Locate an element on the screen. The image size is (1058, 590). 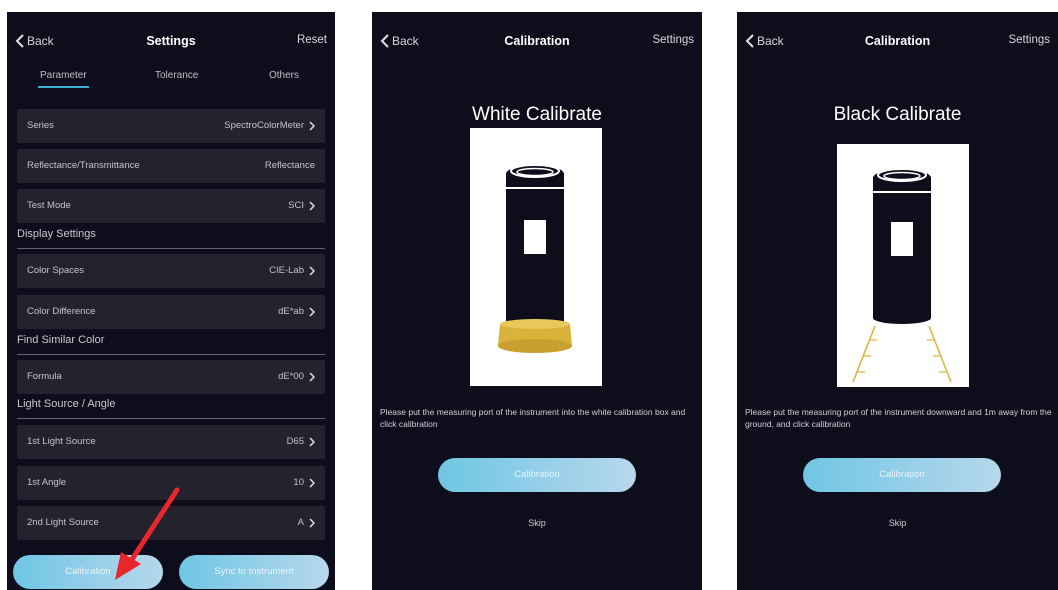
tab-tolerance: Tolerance is located at coordinates (176, 75).